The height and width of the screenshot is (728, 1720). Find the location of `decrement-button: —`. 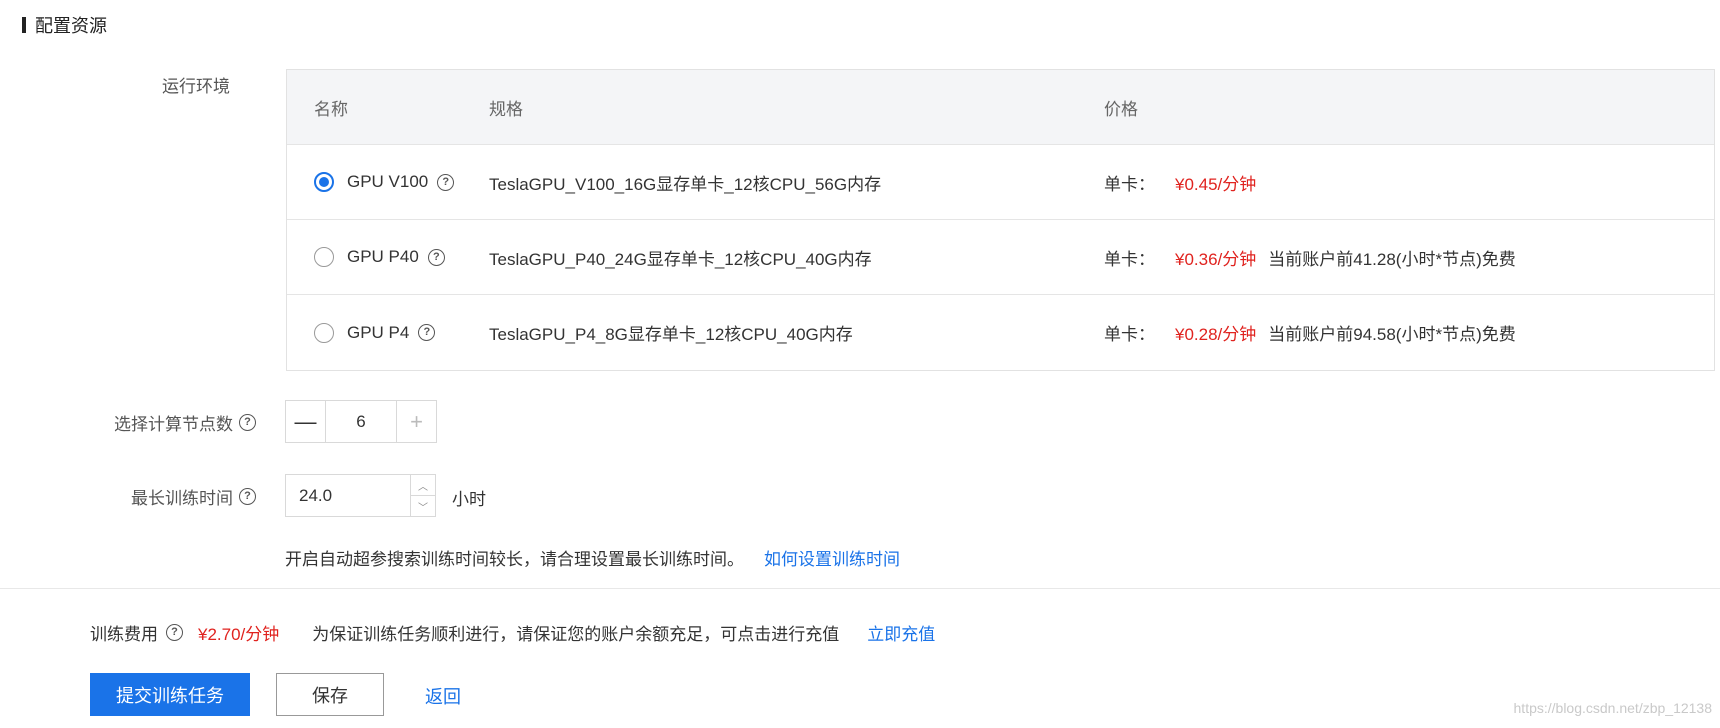

decrement-button: — is located at coordinates (306, 421).